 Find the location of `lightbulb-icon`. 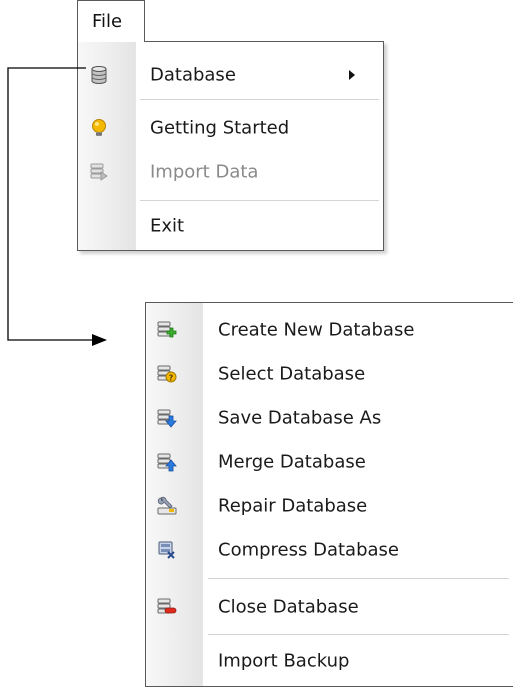

lightbulb-icon is located at coordinates (99, 128).